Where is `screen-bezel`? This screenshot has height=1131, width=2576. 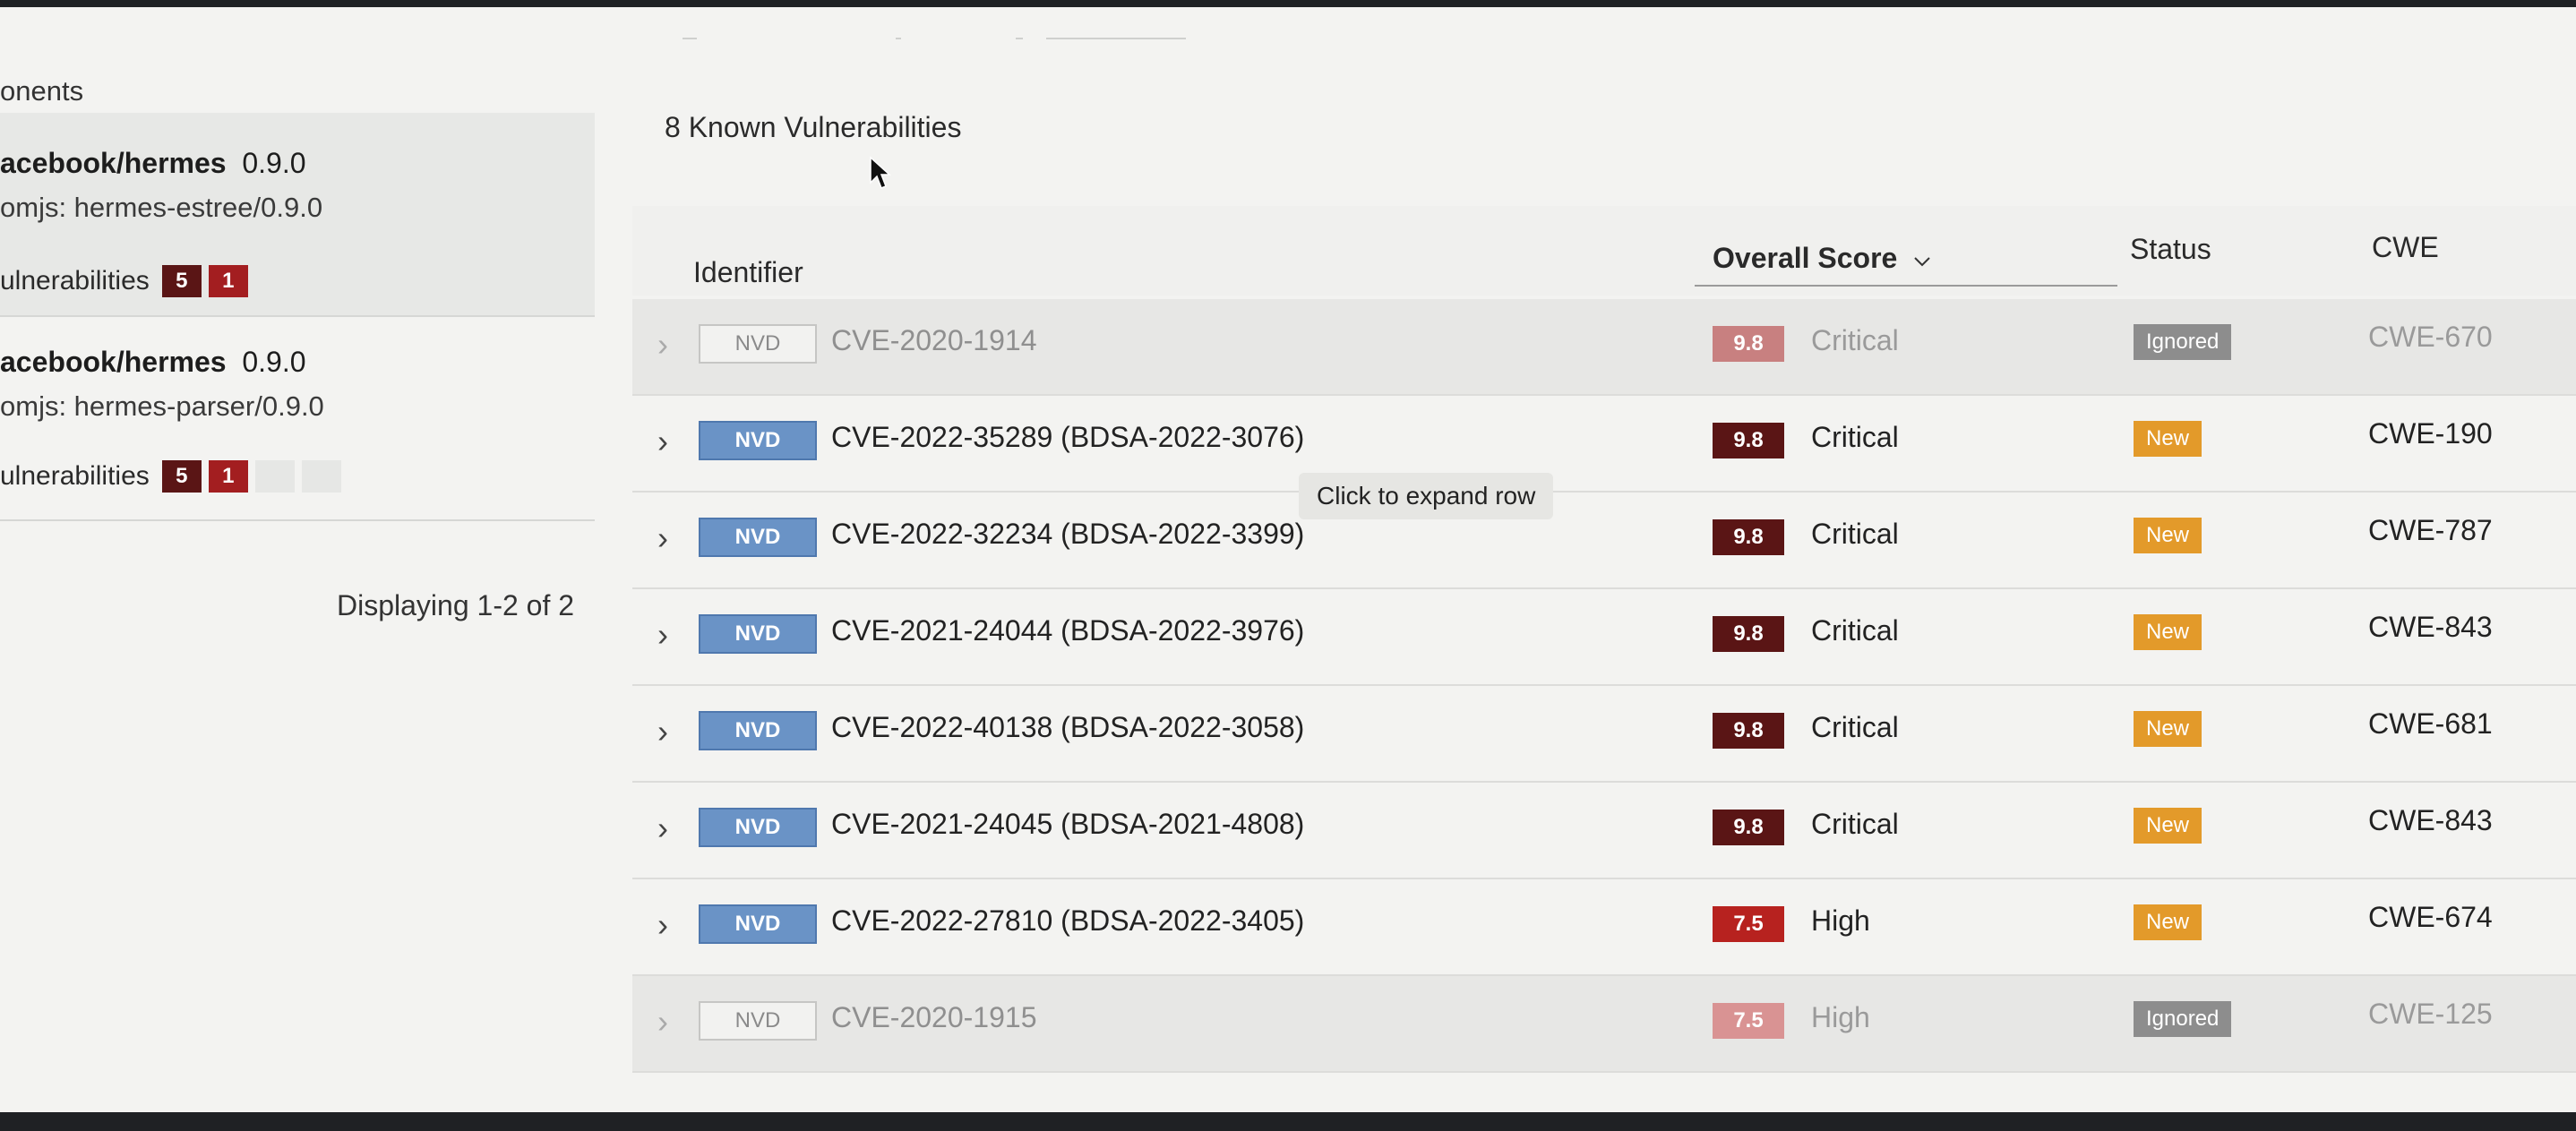
screen-bezel is located at coordinates (1288, 1121).